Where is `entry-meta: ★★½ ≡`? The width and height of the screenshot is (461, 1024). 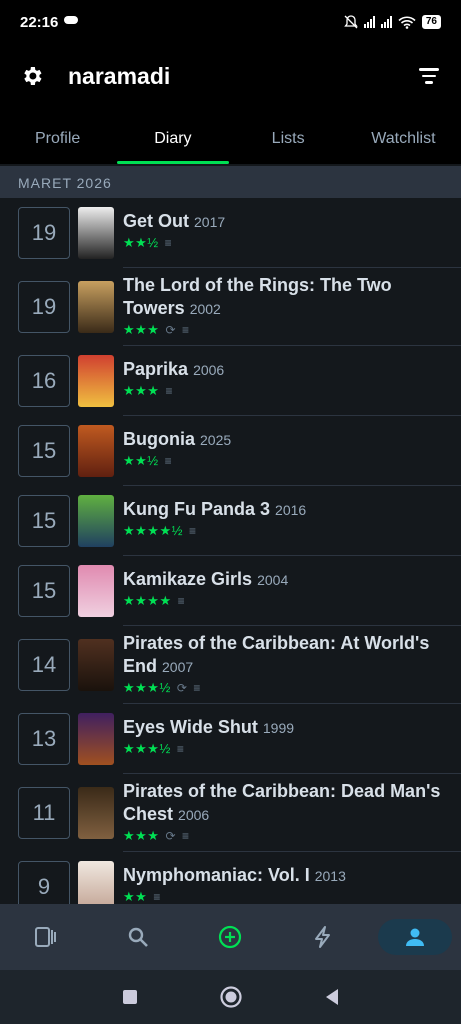
entry-meta: ★★½ ≡ is located at coordinates (283, 243).